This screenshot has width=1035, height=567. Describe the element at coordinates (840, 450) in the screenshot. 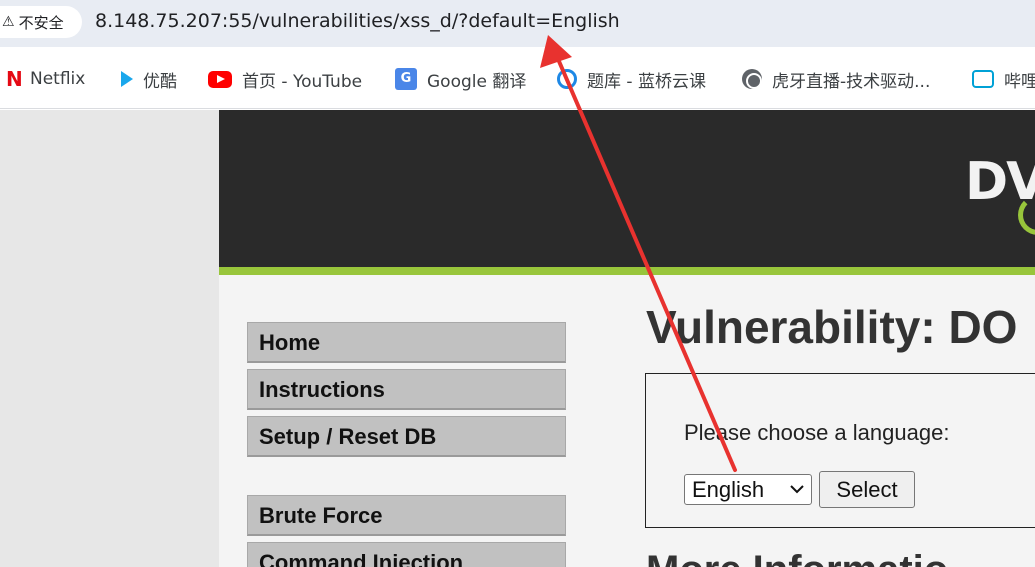

I see `vulnerability-form-box: Please choose a language: English Select` at that location.